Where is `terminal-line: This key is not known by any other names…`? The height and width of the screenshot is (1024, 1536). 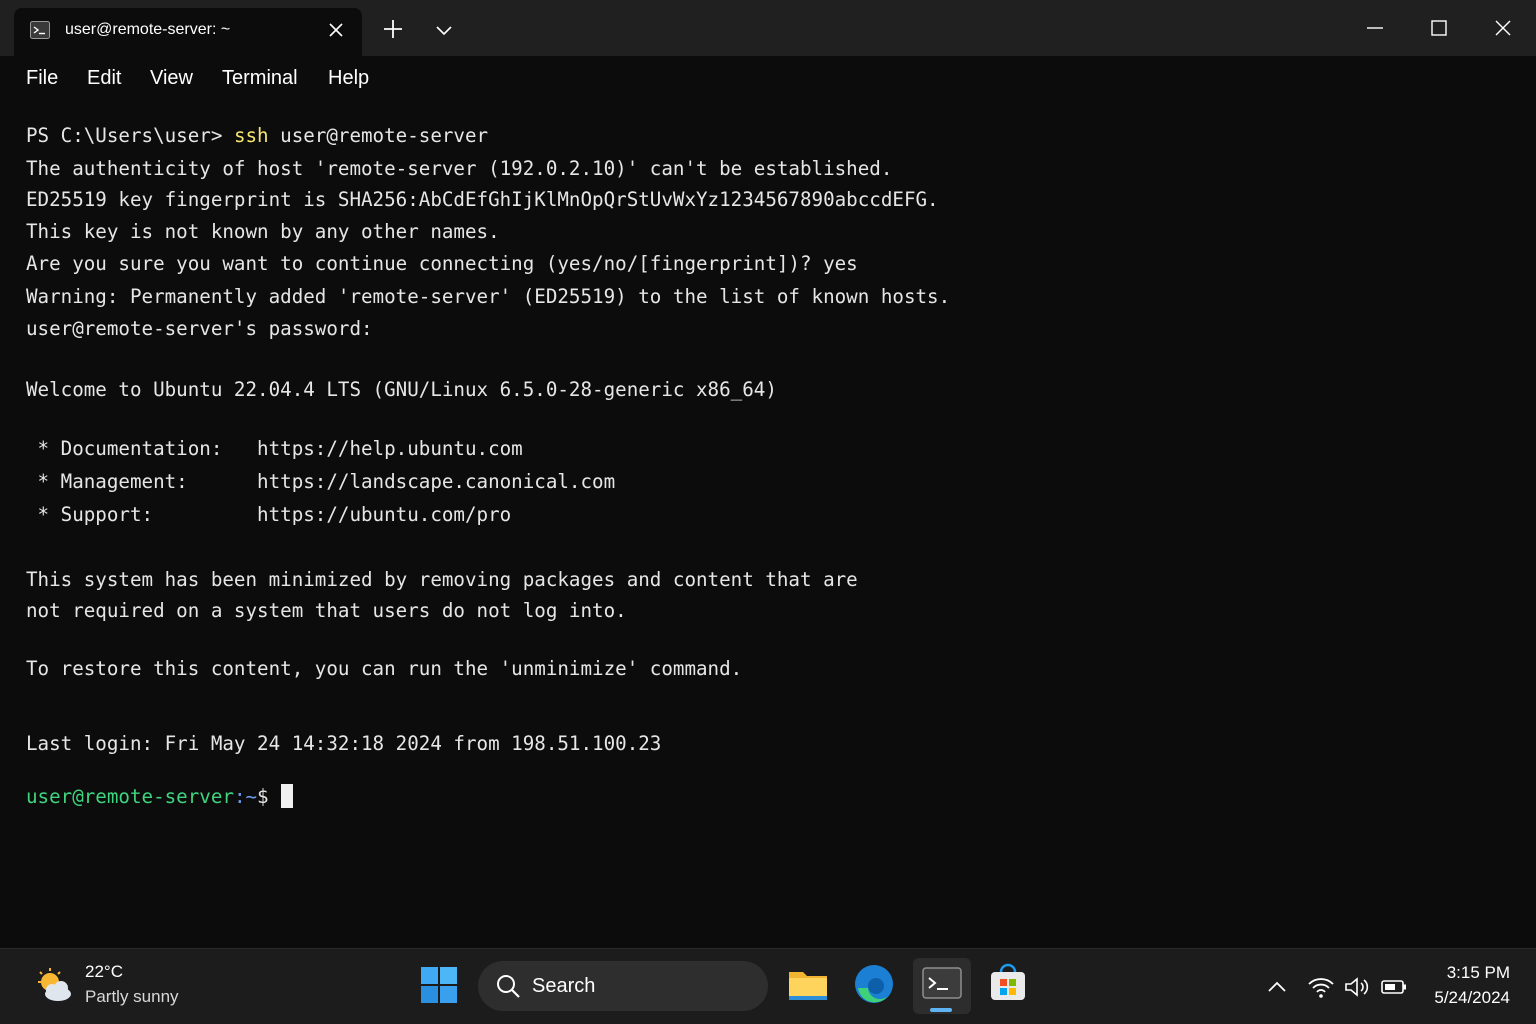 terminal-line: This key is not known by any other names… is located at coordinates (263, 231).